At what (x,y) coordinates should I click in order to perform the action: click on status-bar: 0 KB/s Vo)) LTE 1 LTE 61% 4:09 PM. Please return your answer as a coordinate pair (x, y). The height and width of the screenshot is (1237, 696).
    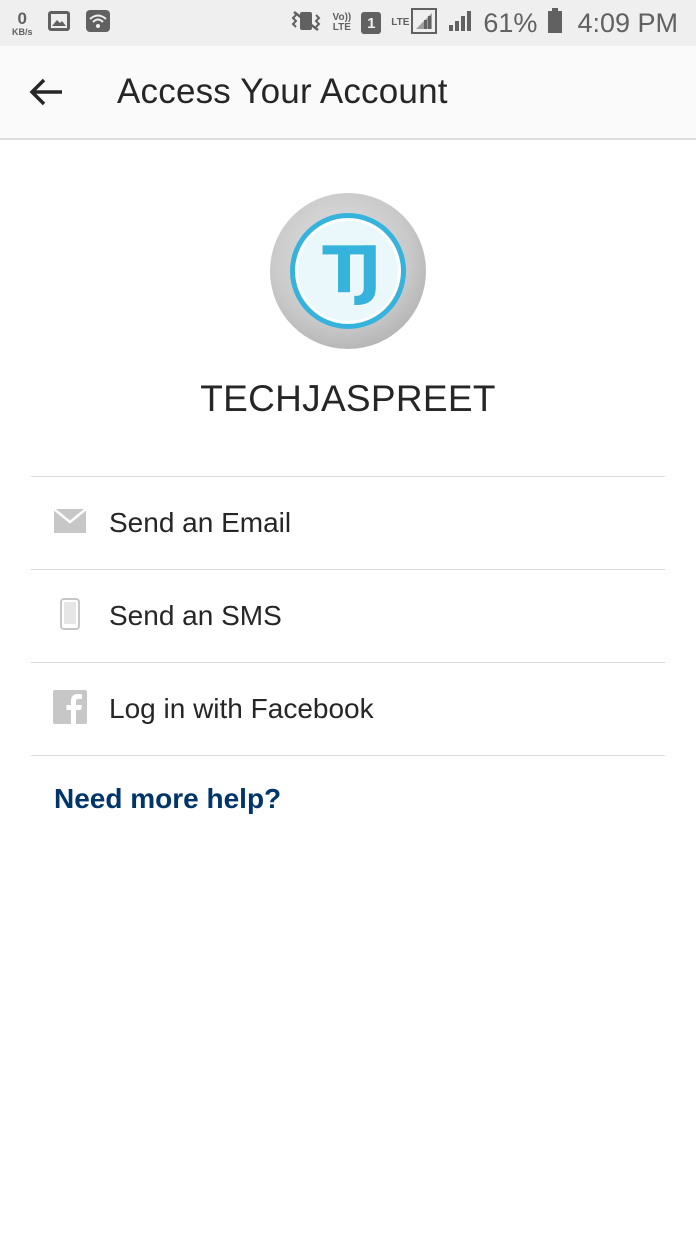
    Looking at the image, I should click on (348, 23).